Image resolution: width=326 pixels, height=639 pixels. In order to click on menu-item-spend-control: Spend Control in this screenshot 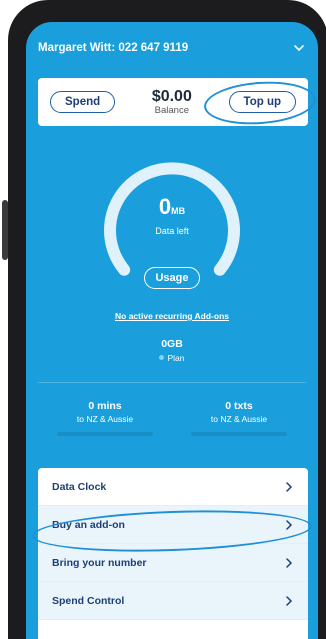, I will do `click(173, 601)`.